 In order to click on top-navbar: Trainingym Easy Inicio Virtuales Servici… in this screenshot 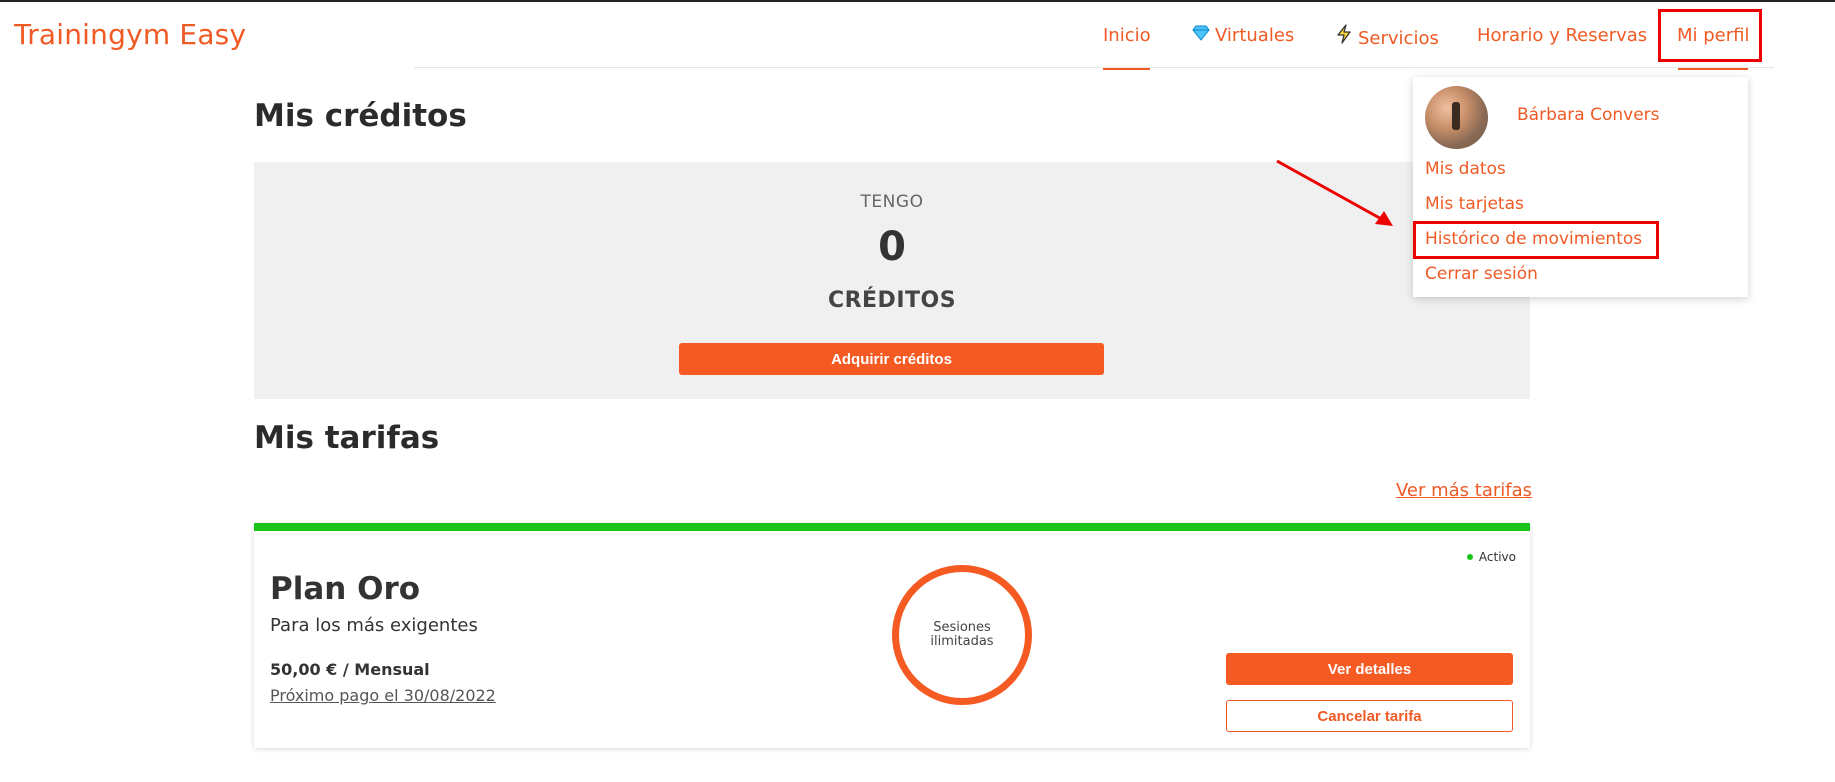, I will do `click(917, 36)`.